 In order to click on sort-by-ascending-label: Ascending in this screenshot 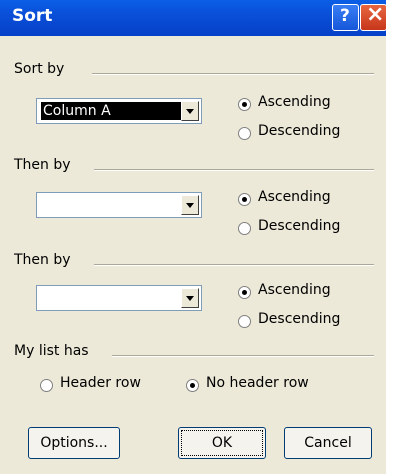, I will do `click(294, 102)`.